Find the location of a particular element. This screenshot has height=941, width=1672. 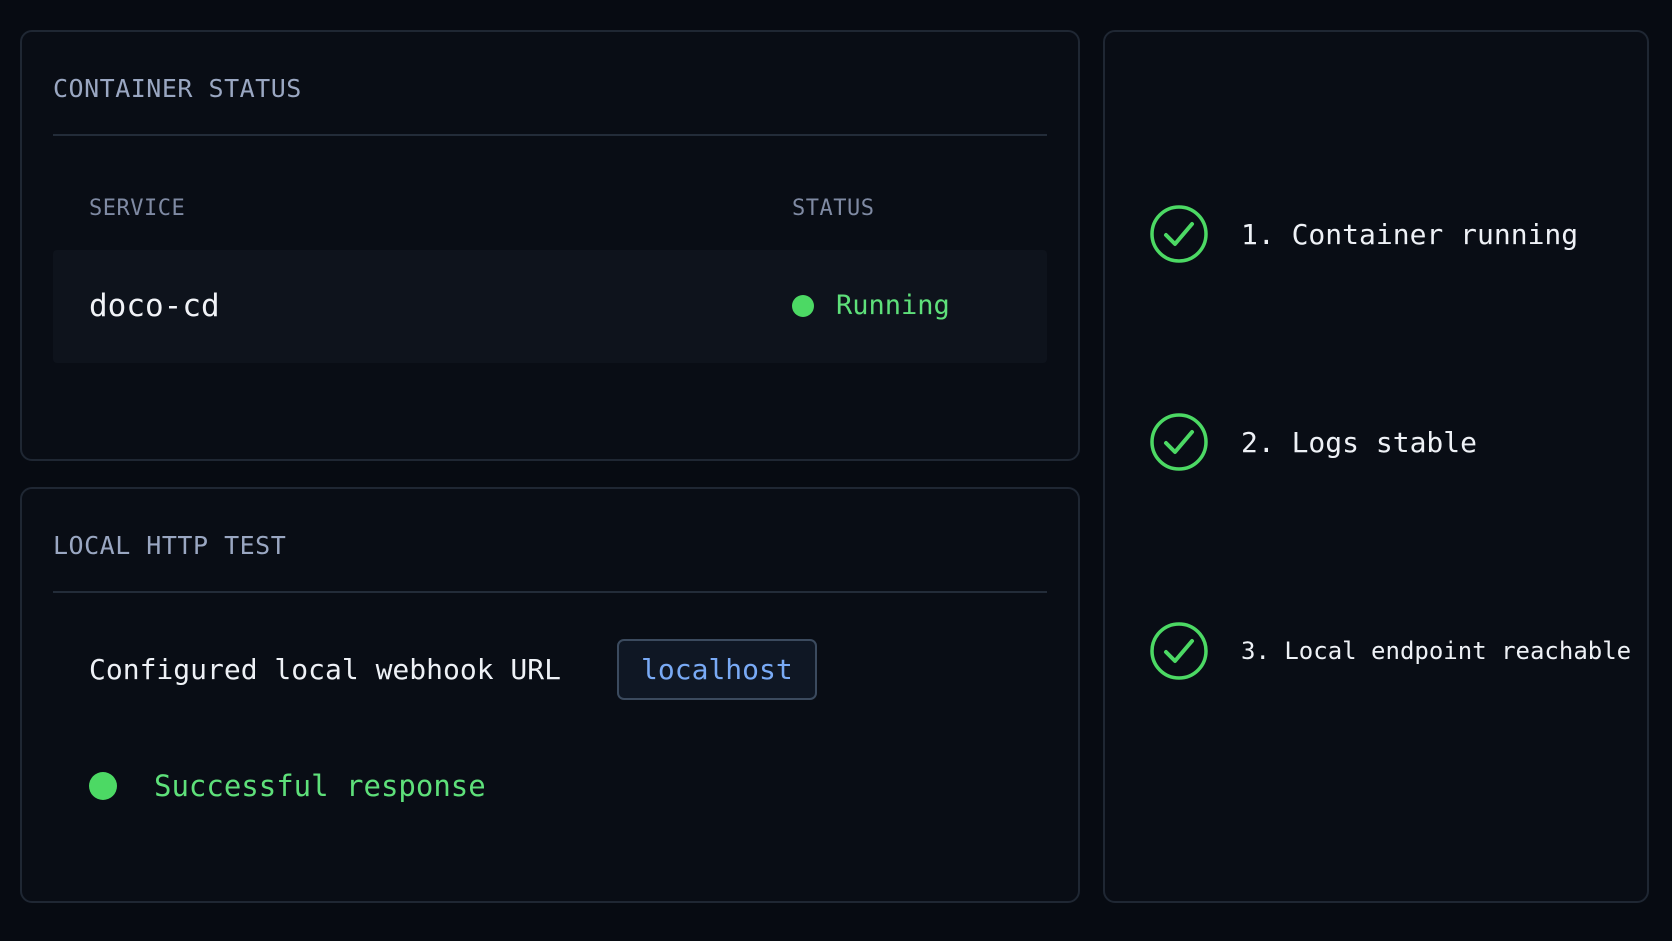

check-item-container-running: 1. Container running is located at coordinates (1363, 234).